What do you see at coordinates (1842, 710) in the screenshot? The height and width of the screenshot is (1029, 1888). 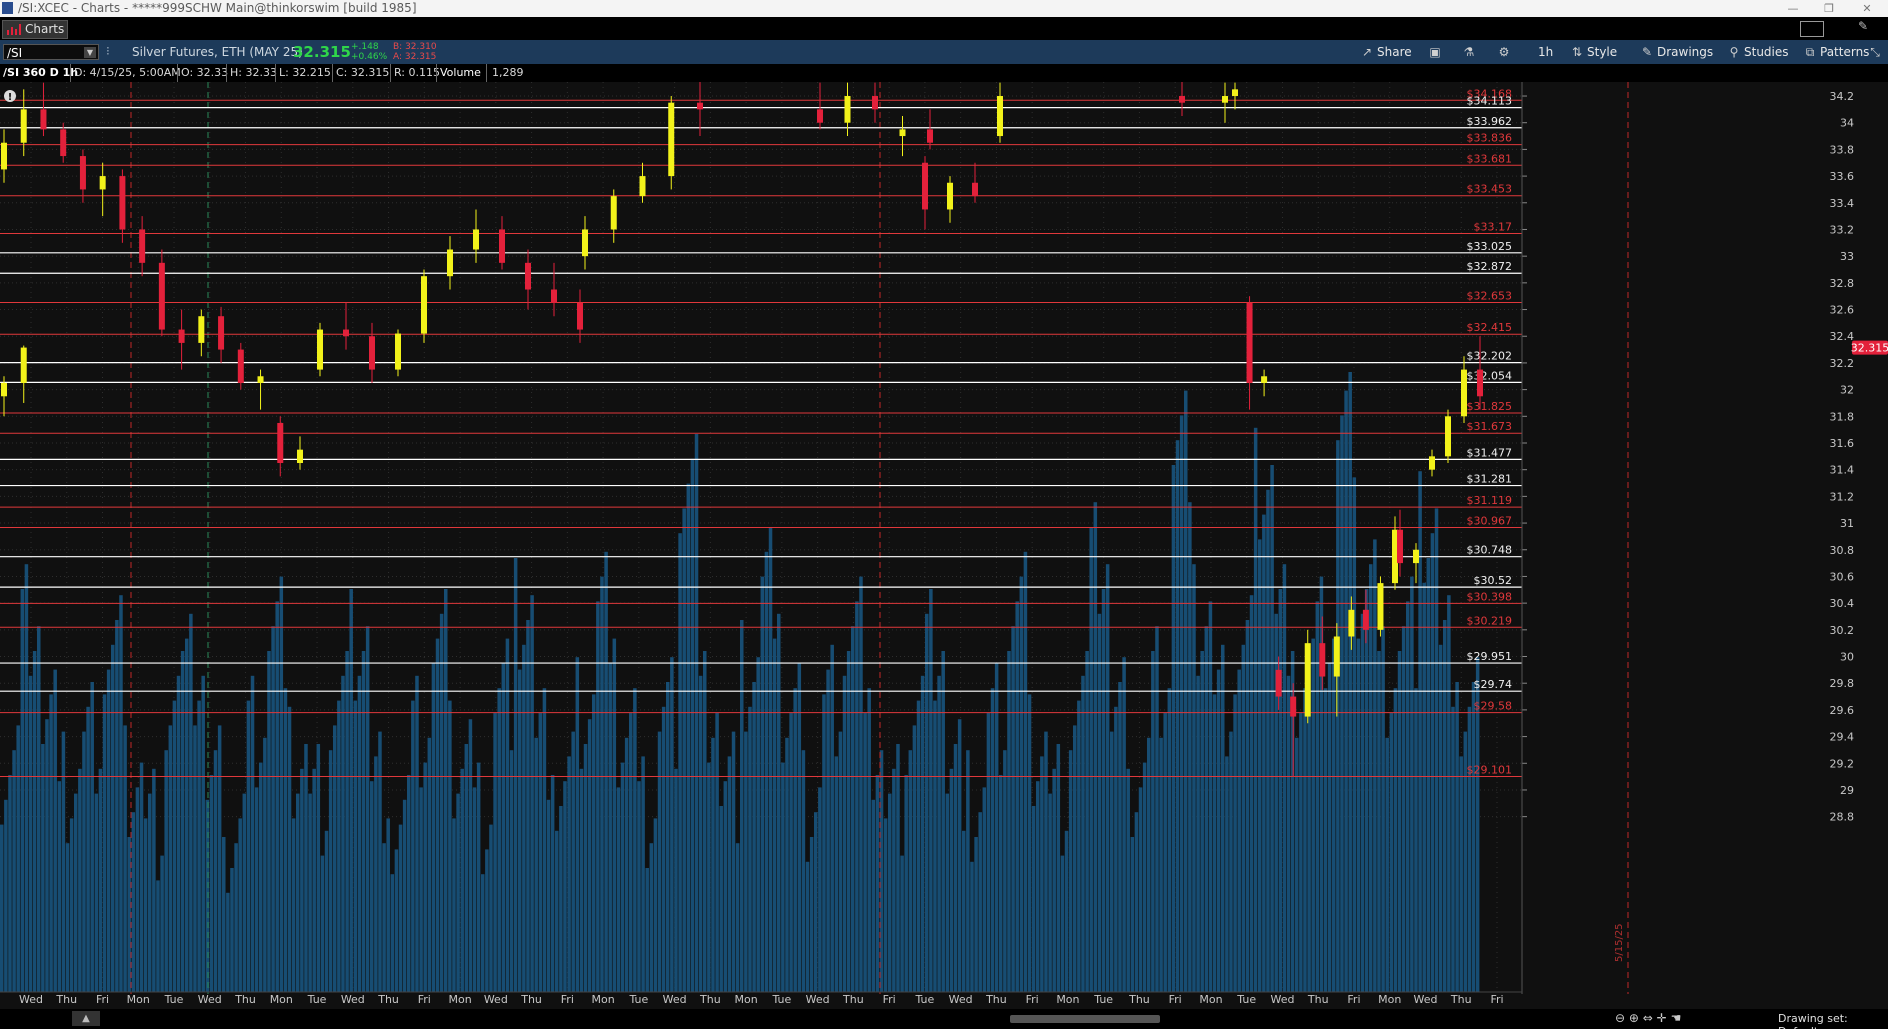 I see `y-tick-label: 29.6` at bounding box center [1842, 710].